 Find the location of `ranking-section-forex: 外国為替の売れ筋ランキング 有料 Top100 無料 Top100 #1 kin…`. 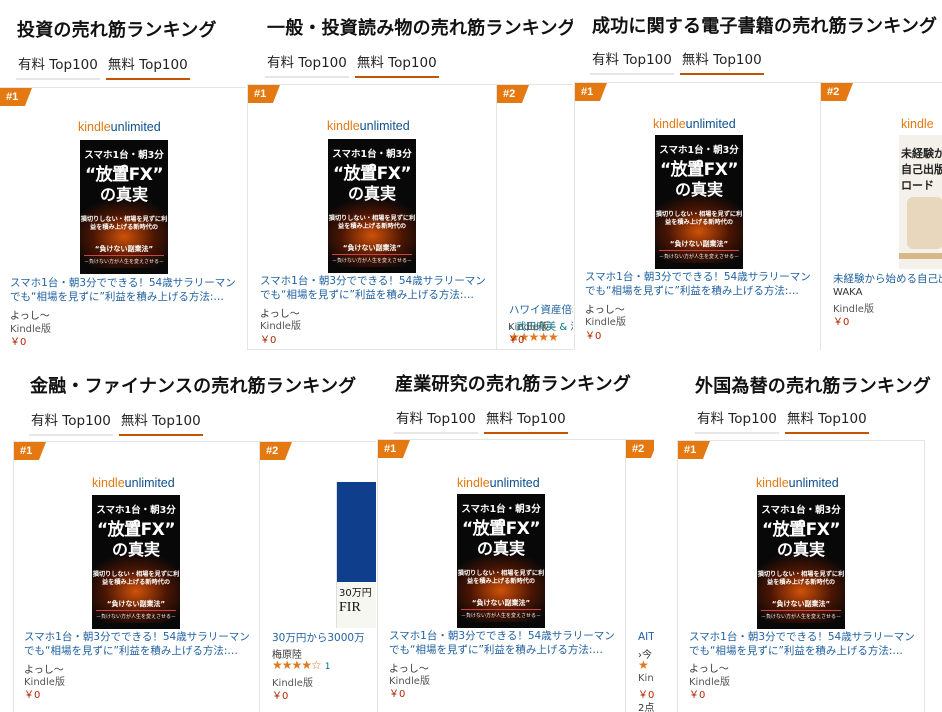

ranking-section-forex: 外国為替の売れ筋ランキング 有料 Top100 無料 Top100 #1 kin… is located at coordinates (802, 536).